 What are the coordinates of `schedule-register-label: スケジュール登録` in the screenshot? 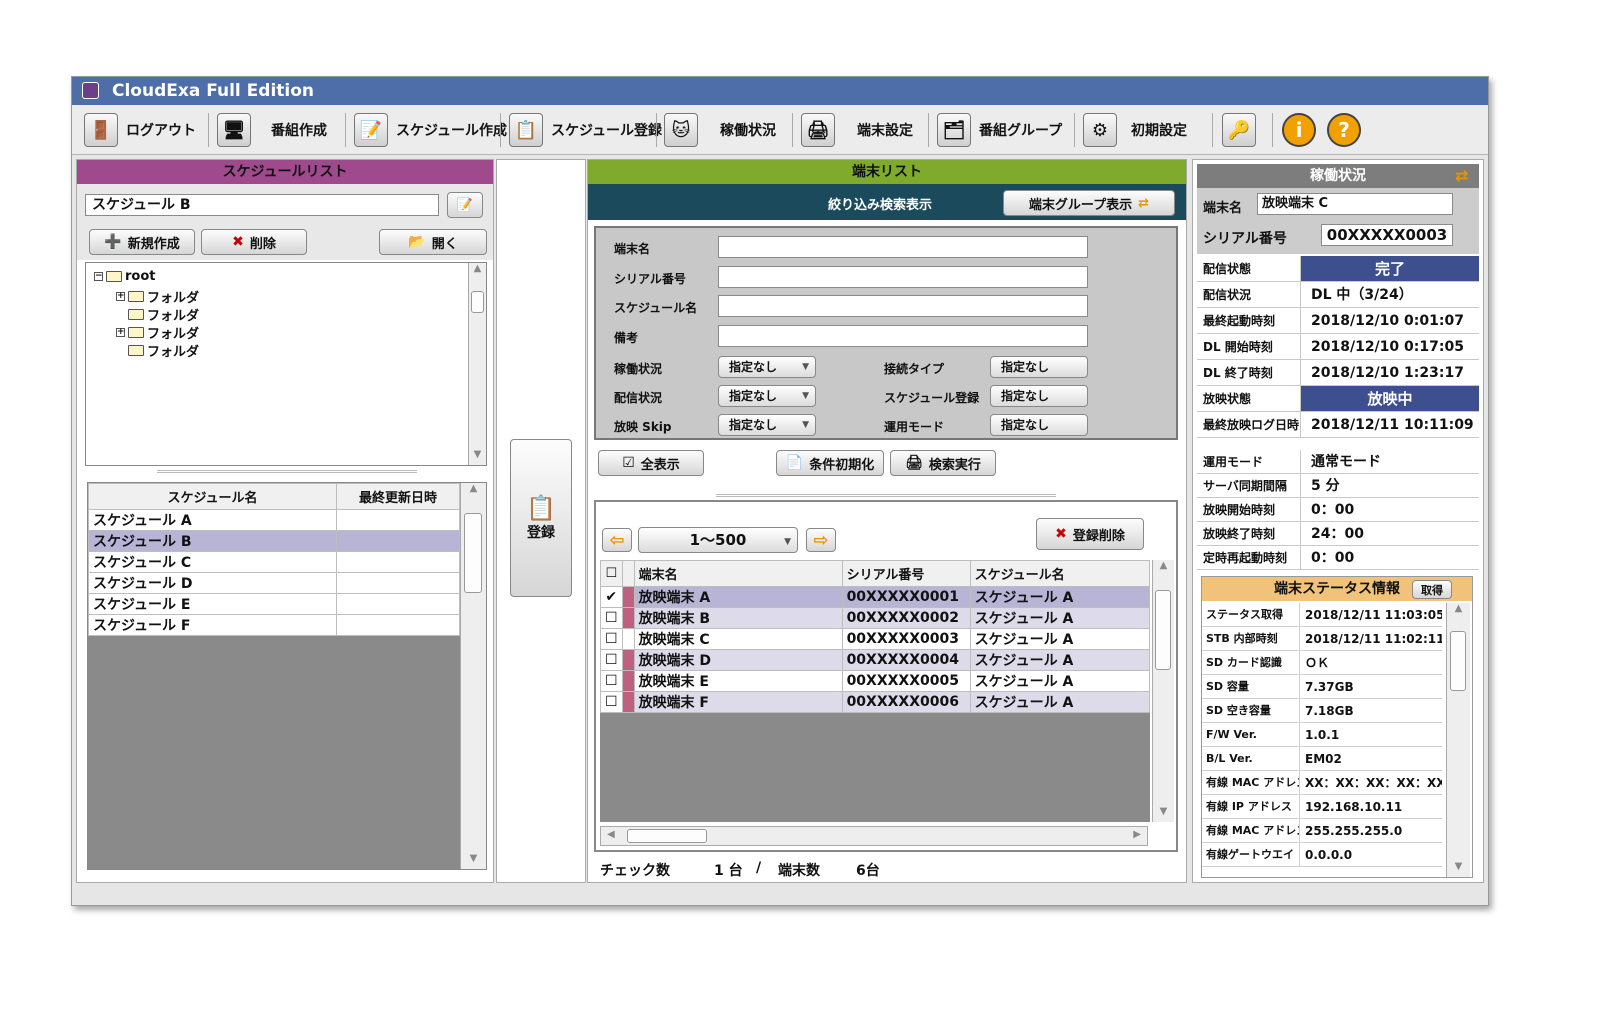 It's located at (607, 131).